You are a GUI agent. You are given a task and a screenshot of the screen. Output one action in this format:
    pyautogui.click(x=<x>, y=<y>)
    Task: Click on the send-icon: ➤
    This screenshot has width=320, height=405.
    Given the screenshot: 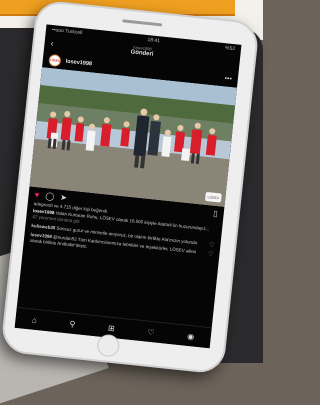 What is the action you would take?
    pyautogui.click(x=64, y=197)
    